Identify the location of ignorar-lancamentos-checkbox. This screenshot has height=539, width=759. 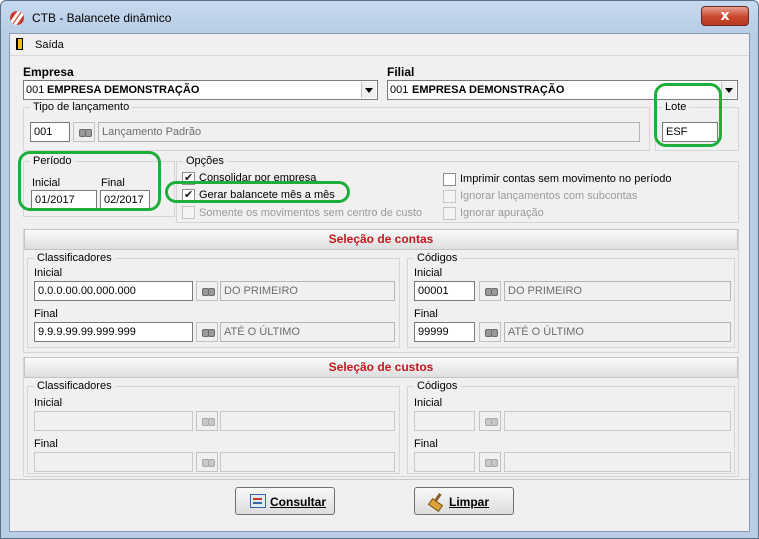
(449, 196).